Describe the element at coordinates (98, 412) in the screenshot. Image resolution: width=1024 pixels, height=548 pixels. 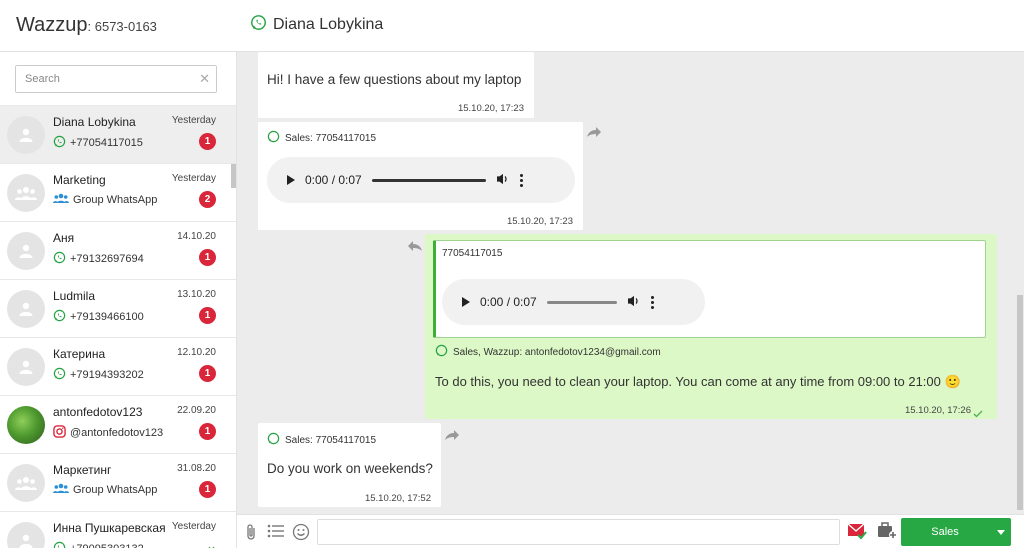
I see `chat-name: antonfedotov123` at that location.